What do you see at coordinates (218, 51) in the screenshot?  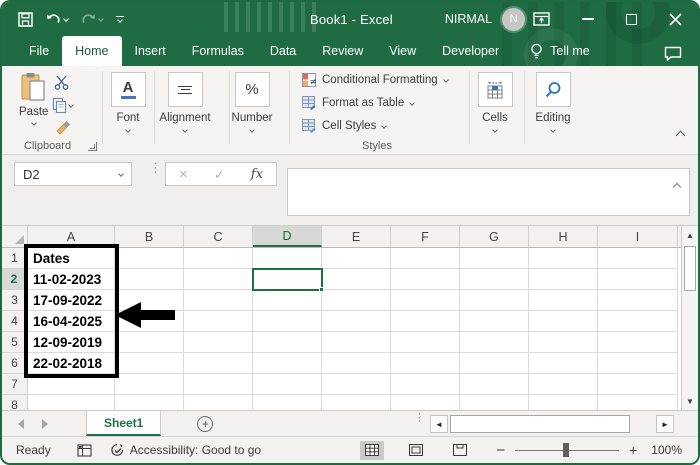 I see `tab-formulas: Formulas` at bounding box center [218, 51].